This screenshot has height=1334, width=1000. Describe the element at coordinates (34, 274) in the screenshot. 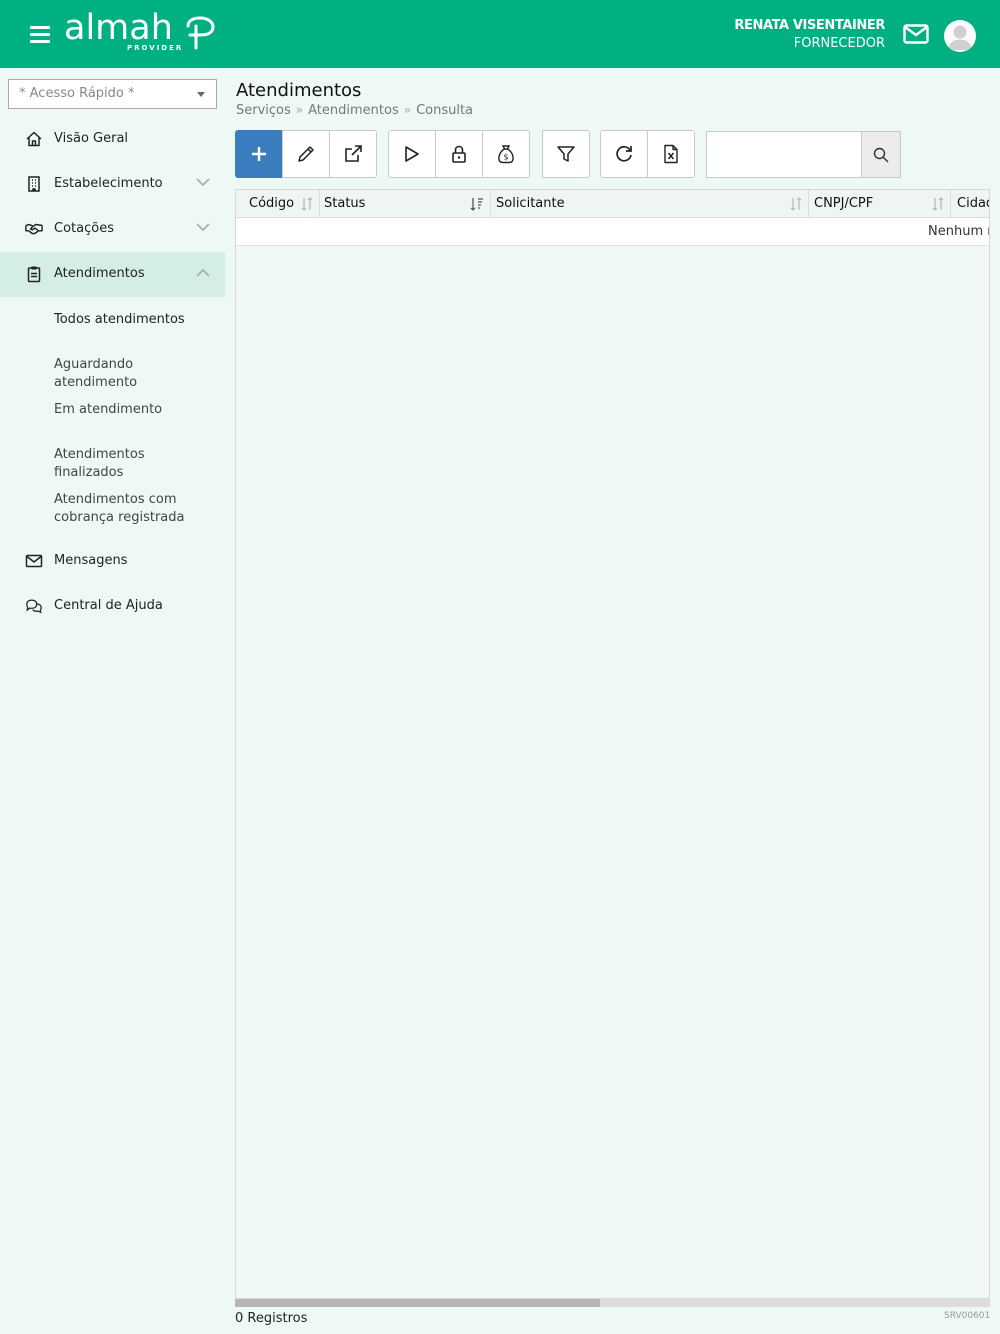

I see `clipboard-icon` at that location.